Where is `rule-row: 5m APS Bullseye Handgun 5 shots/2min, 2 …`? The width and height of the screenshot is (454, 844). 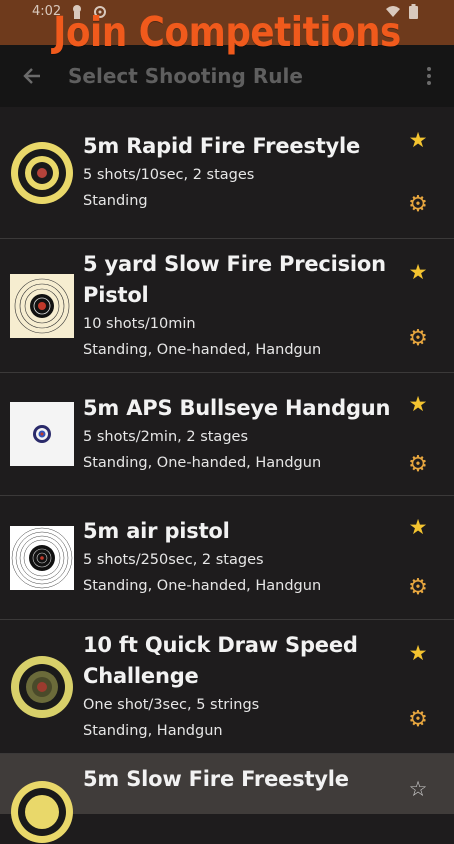
rule-row: 5m APS Bullseye Handgun 5 shots/2min, 2 … is located at coordinates (227, 434).